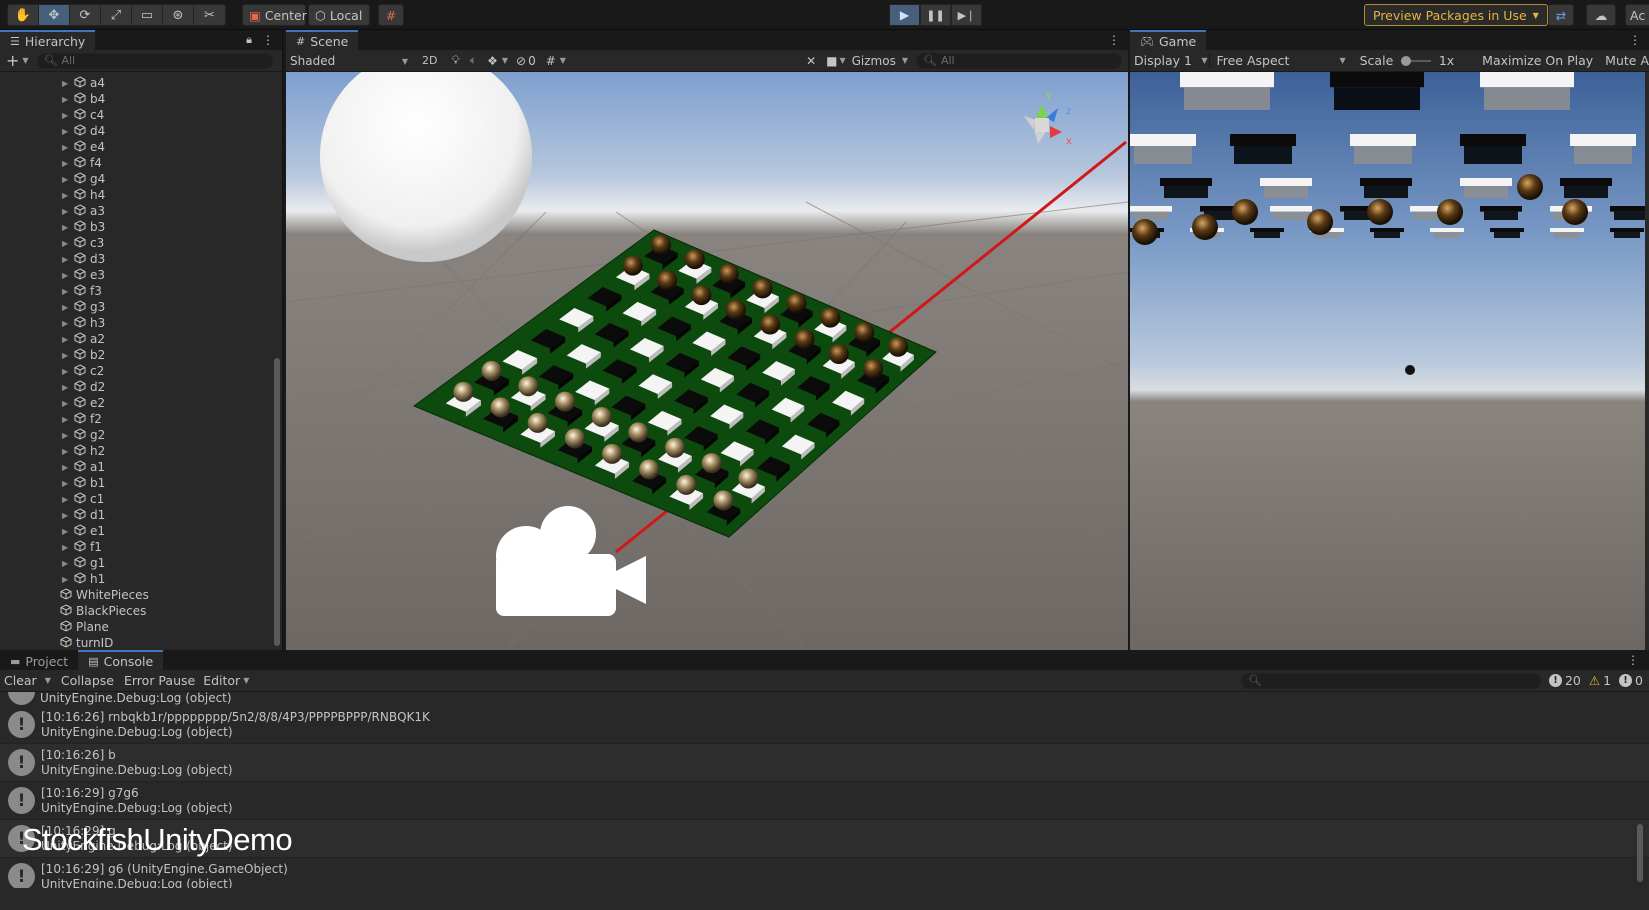  Describe the element at coordinates (1406, 60) in the screenshot. I see `scale-slider-knob` at that location.